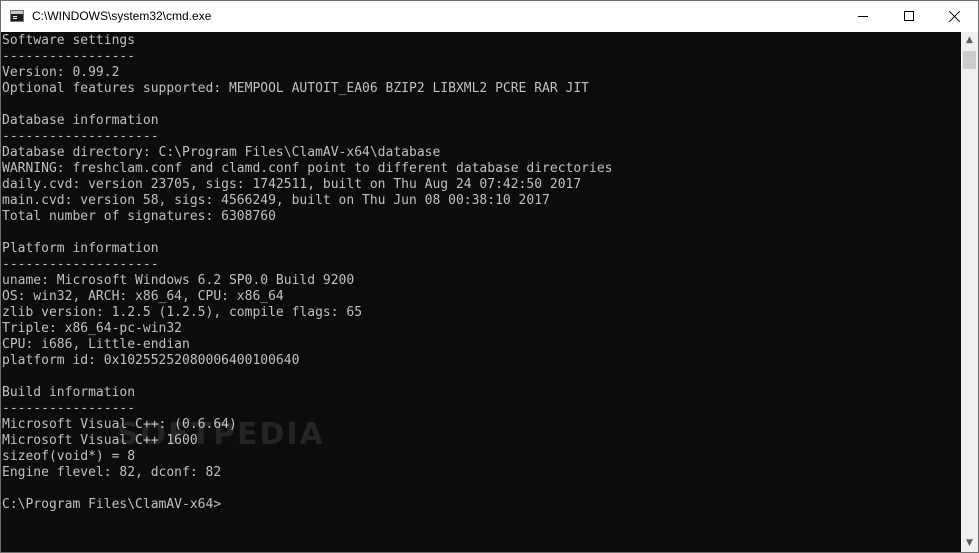 The height and width of the screenshot is (553, 979). Describe the element at coordinates (151, 360) in the screenshot. I see `console-line: platform id: 0x10255252080006400100640` at that location.